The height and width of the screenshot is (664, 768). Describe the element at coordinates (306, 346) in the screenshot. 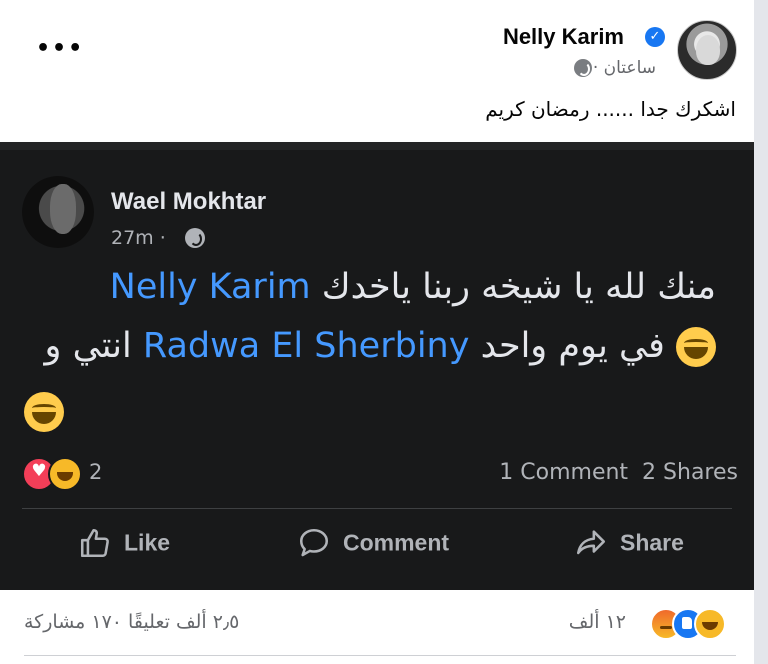

I see `mention-radwa-el-sherbiny: Radwa El Sherbiny` at that location.